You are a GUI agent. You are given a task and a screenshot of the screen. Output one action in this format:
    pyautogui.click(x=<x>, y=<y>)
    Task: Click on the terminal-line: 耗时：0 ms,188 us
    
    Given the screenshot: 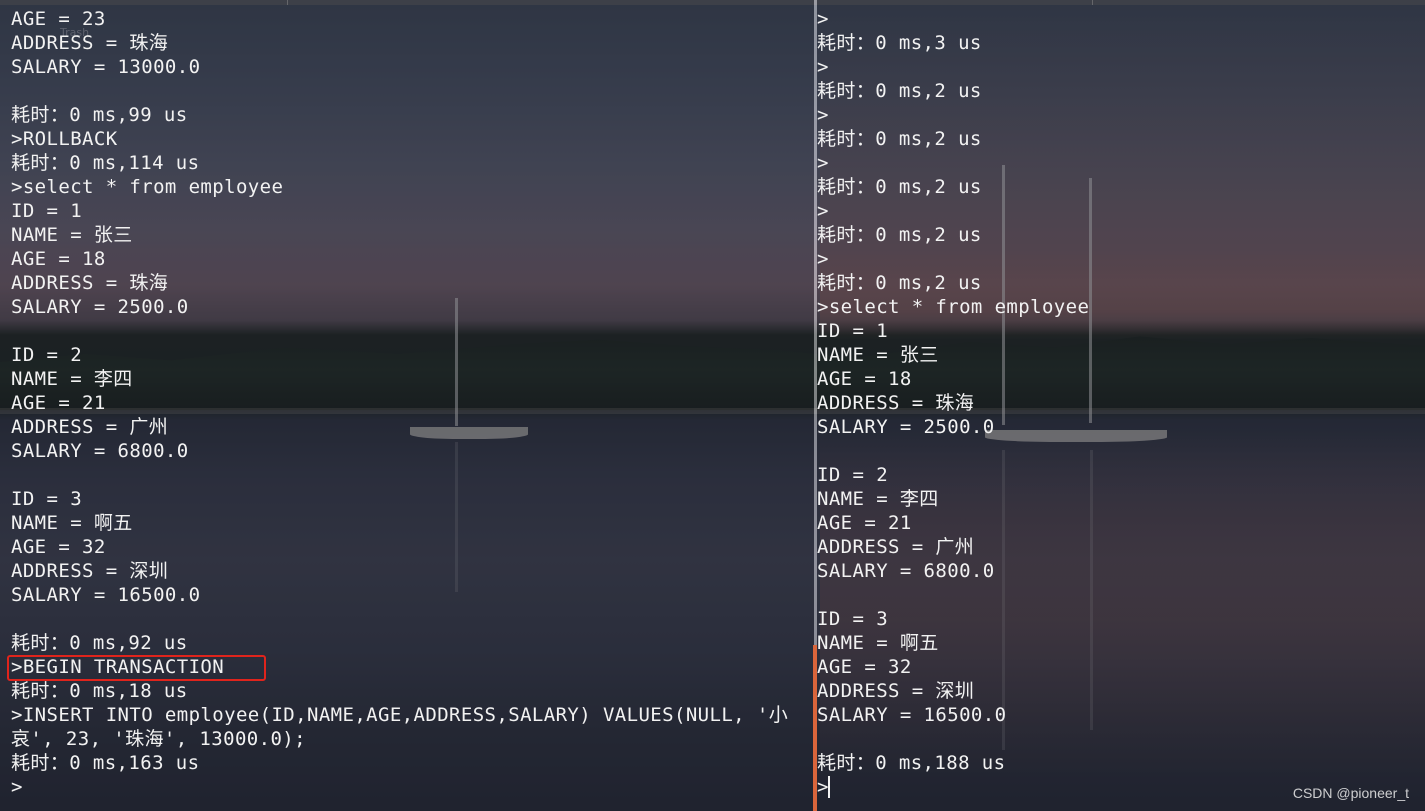 What is the action you would take?
    pyautogui.click(x=911, y=763)
    